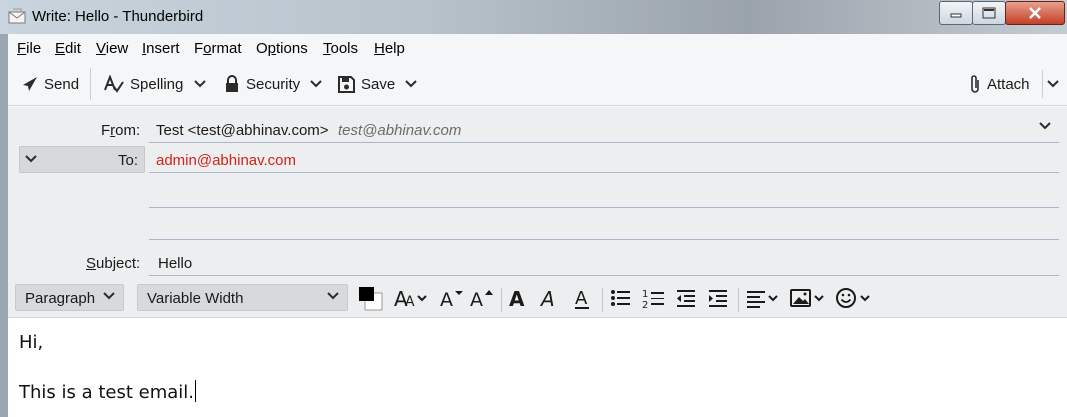  I want to click on spelling-dropdown, so click(200, 84).